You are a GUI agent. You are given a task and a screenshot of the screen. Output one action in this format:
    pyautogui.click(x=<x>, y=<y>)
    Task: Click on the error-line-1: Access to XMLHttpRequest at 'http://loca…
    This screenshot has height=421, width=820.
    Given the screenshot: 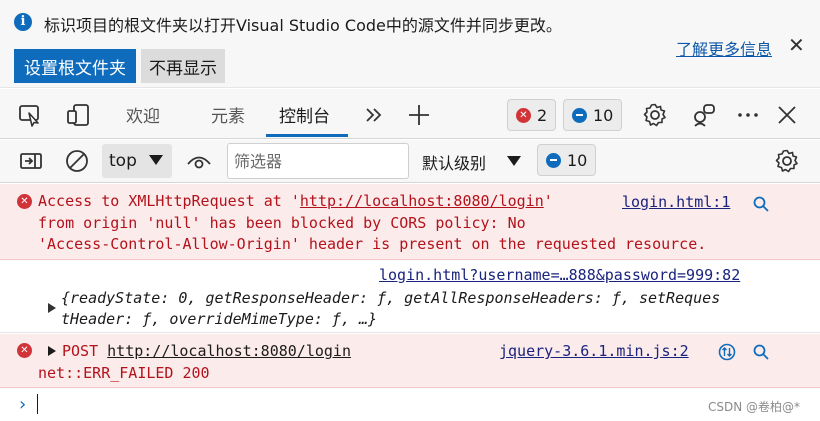 What is the action you would take?
    pyautogui.click(x=295, y=201)
    